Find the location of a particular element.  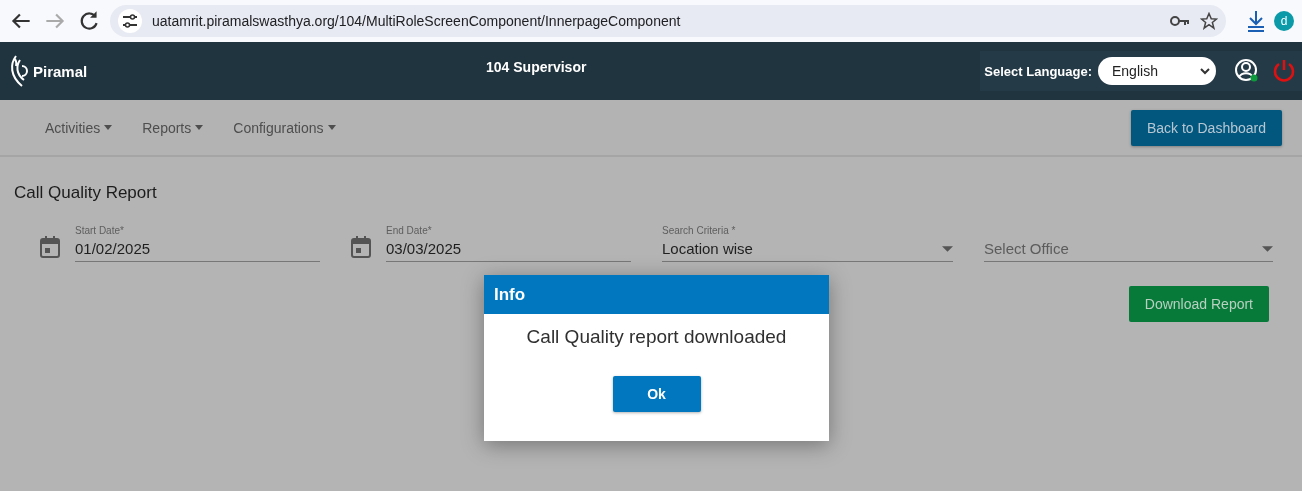

star-icon is located at coordinates (1209, 21).